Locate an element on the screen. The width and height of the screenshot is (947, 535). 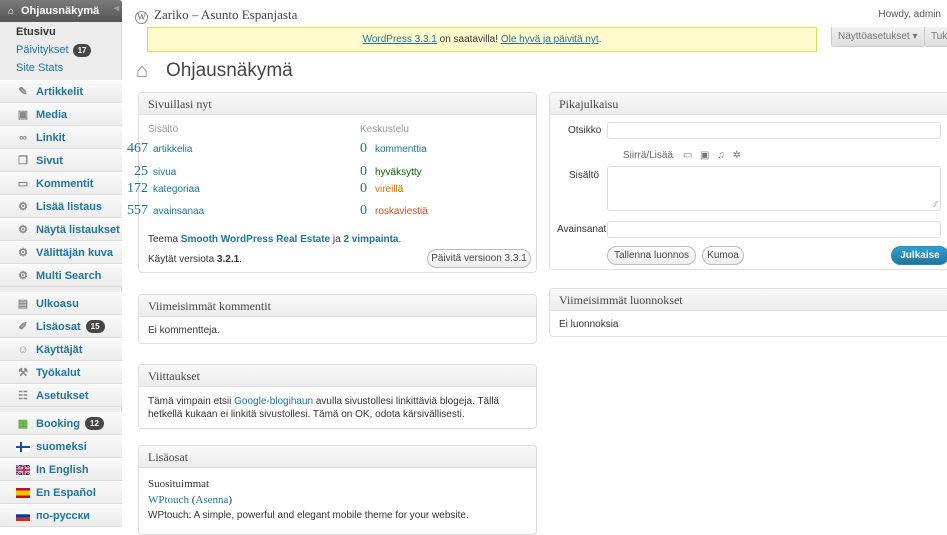
notice-text: on saatavilla! is located at coordinates (468, 39).